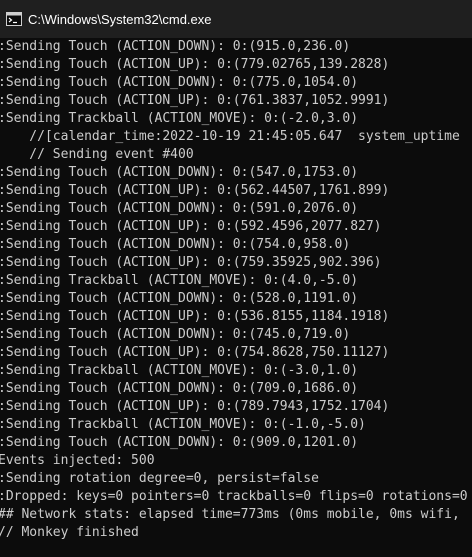  What do you see at coordinates (77, 460) in the screenshot?
I see `console-line: Events injected: 500` at bounding box center [77, 460].